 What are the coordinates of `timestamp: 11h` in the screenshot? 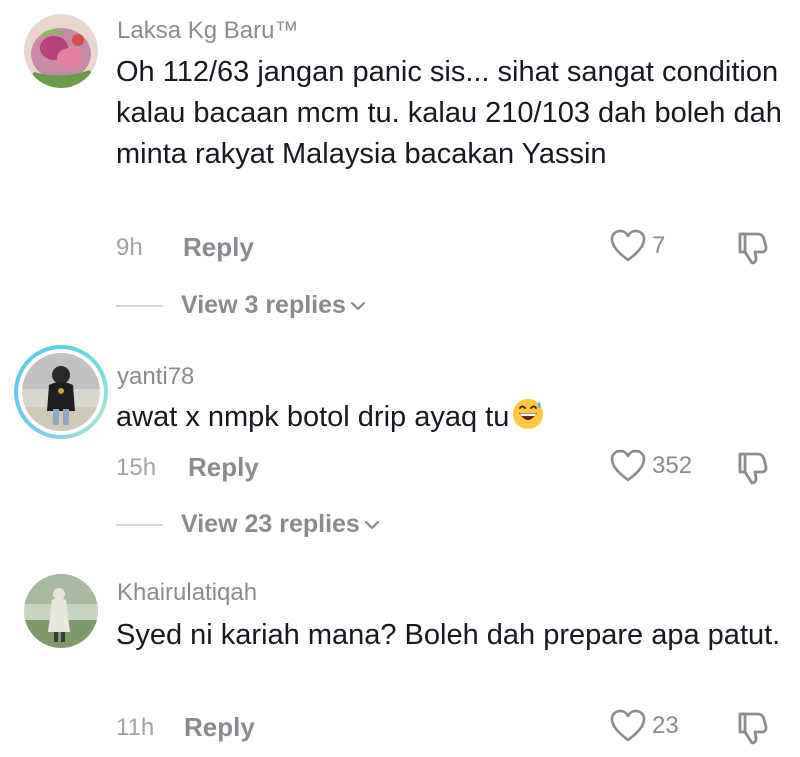 It's located at (135, 727).